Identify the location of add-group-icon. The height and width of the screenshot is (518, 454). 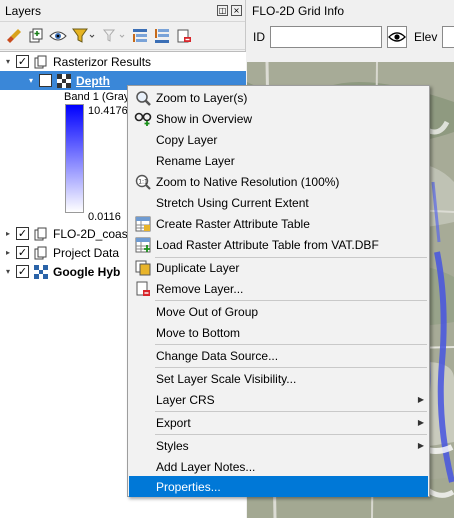
(36, 36).